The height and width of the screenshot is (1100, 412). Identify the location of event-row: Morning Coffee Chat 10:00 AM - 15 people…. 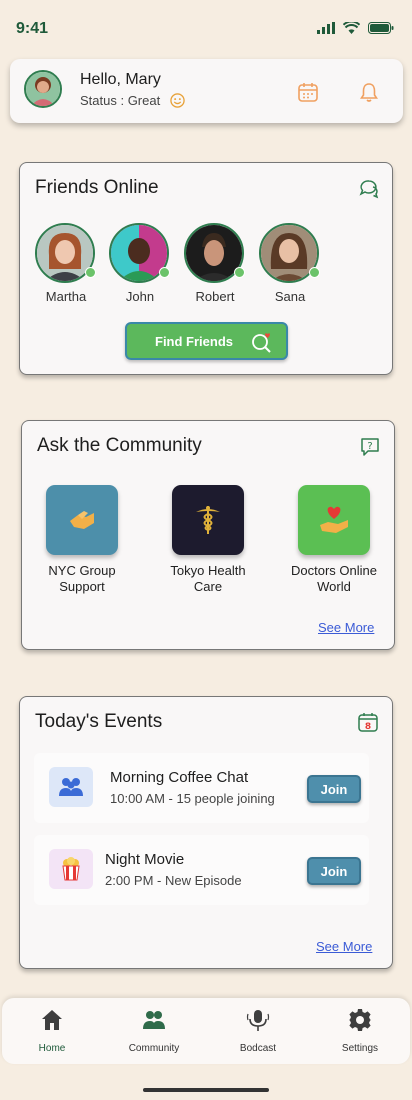
(201, 788).